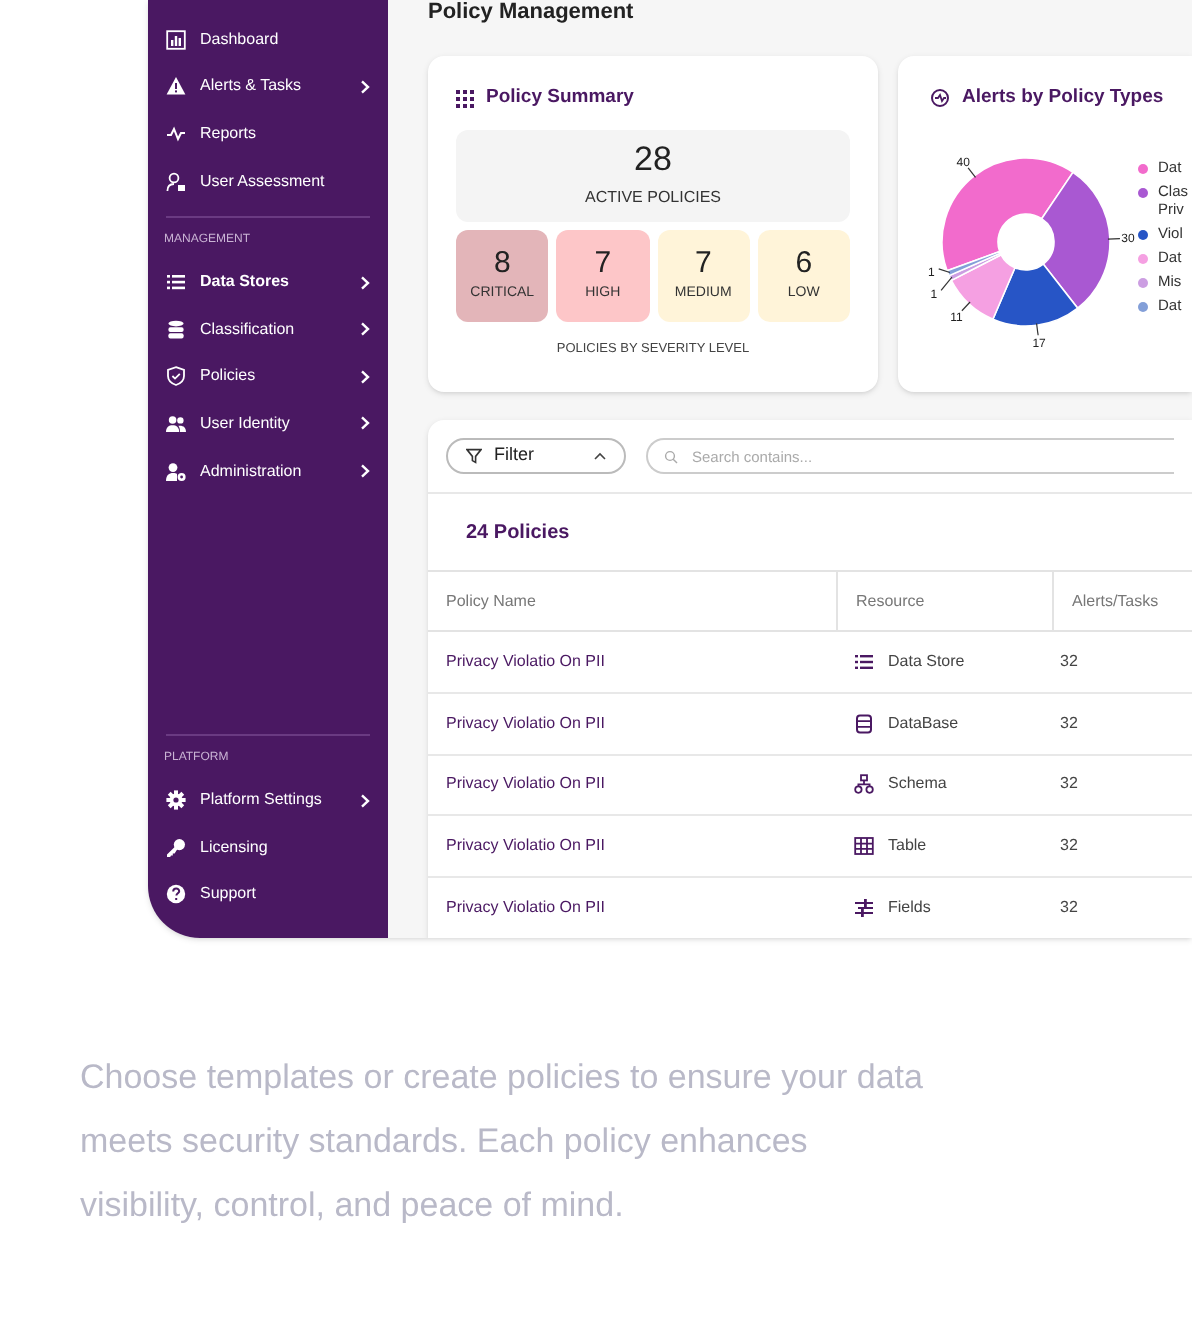 This screenshot has width=1192, height=1344. I want to click on sidebar-item: Data Stores, so click(268, 282).